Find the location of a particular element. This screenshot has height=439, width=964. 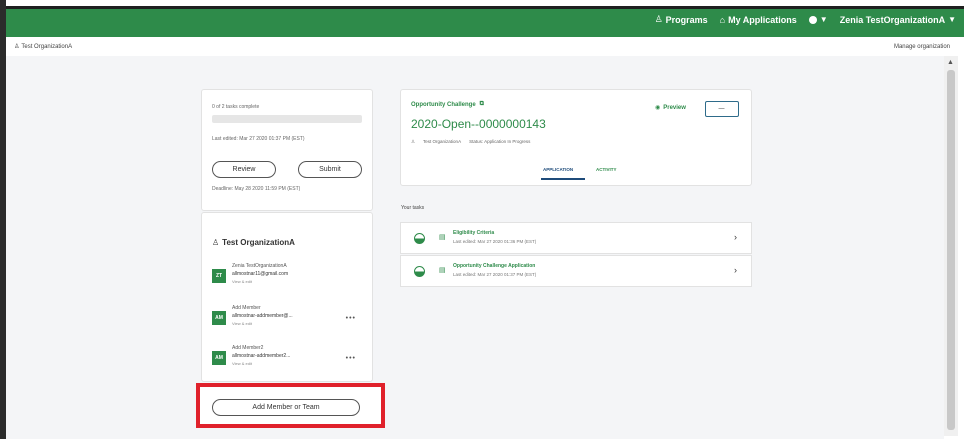

application-status: Status: Application In Progress is located at coordinates (500, 141).